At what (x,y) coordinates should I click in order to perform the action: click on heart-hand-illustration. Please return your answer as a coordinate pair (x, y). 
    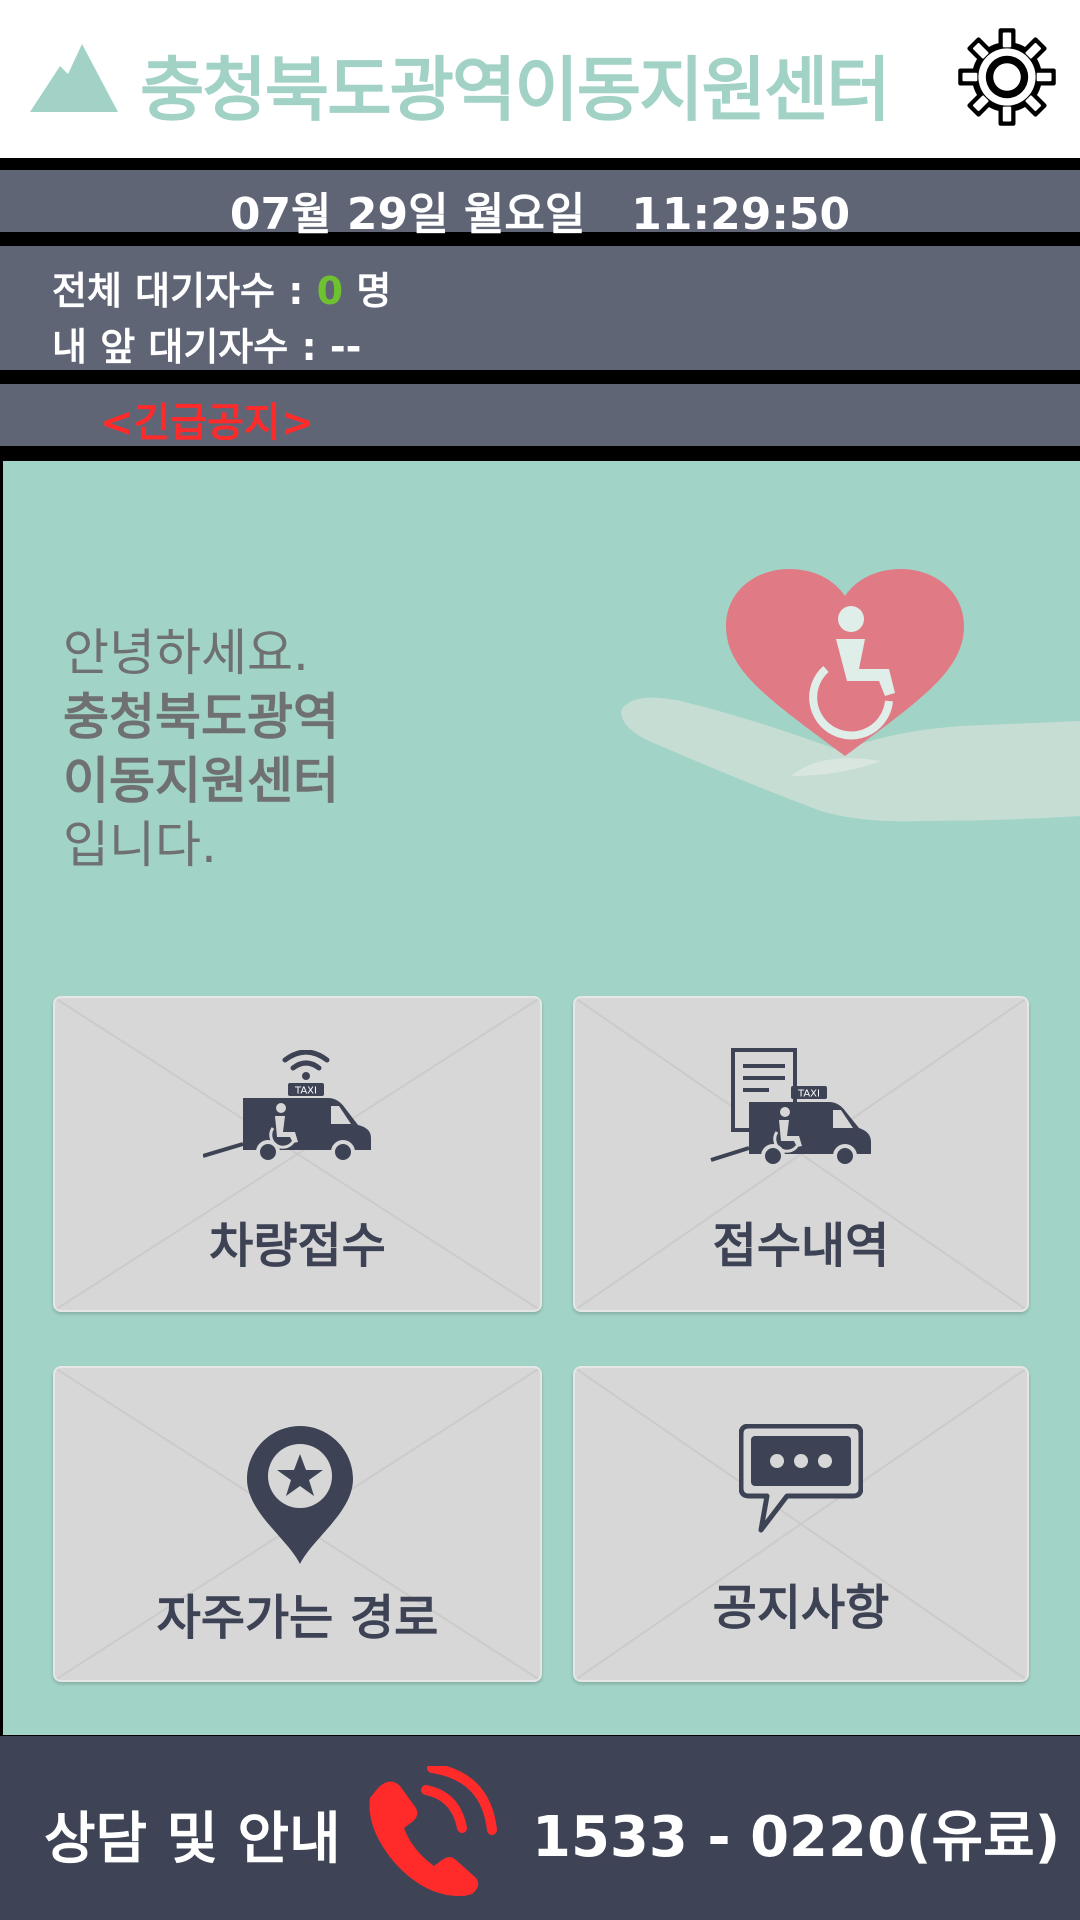
    Looking at the image, I should click on (850, 695).